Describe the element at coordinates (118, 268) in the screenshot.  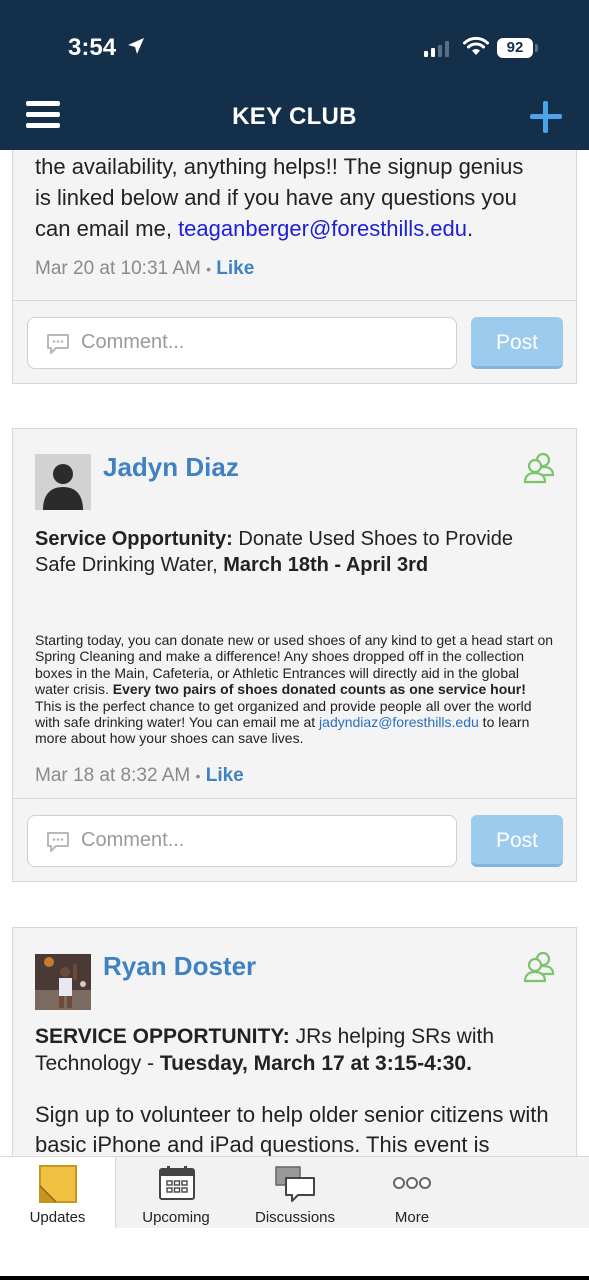
I see `post-date: Mar 20 at 10:31 AM` at that location.